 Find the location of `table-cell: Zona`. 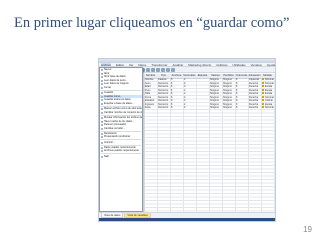

table-cell: Zona is located at coordinates (150, 108).